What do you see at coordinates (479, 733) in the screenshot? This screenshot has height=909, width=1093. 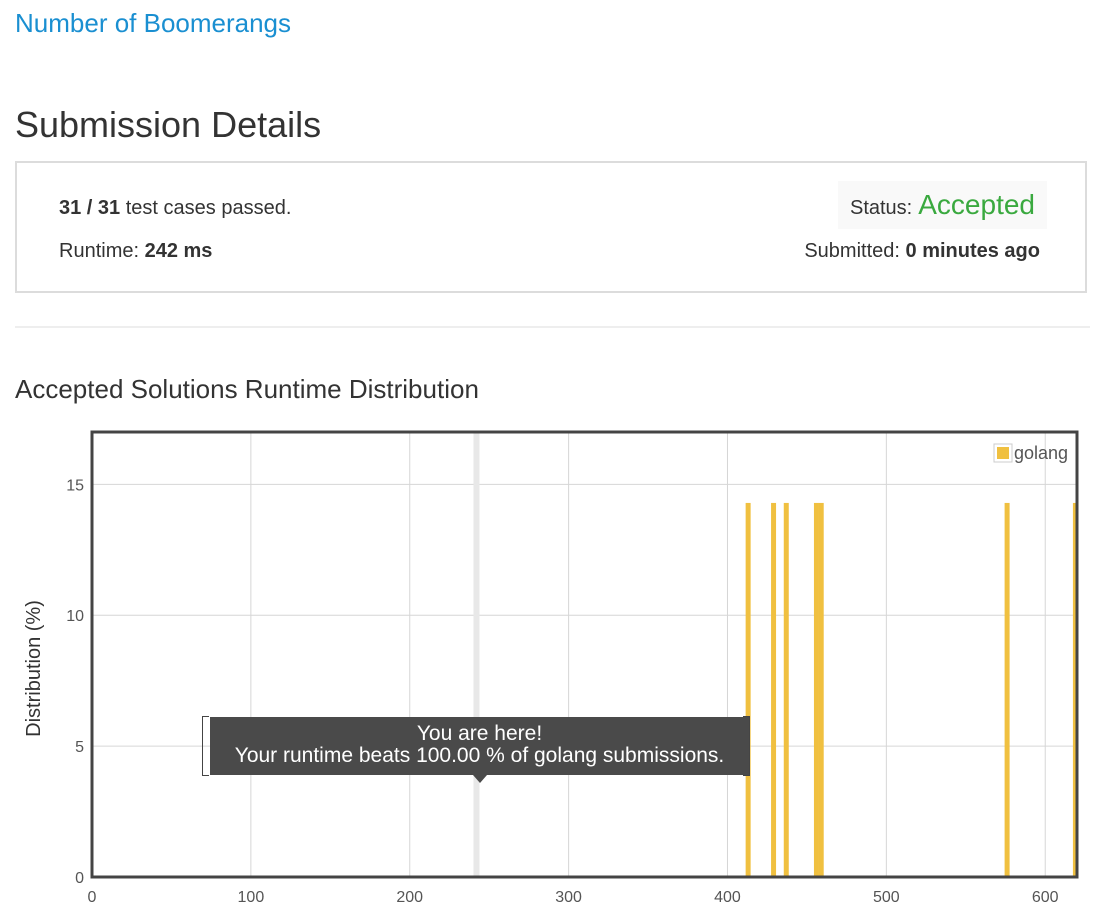 I see `tooltip-line-1: You are here!` at bounding box center [479, 733].